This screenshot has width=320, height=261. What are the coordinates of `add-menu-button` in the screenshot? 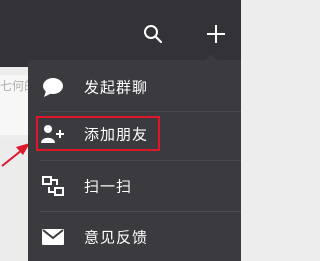 It's located at (216, 34).